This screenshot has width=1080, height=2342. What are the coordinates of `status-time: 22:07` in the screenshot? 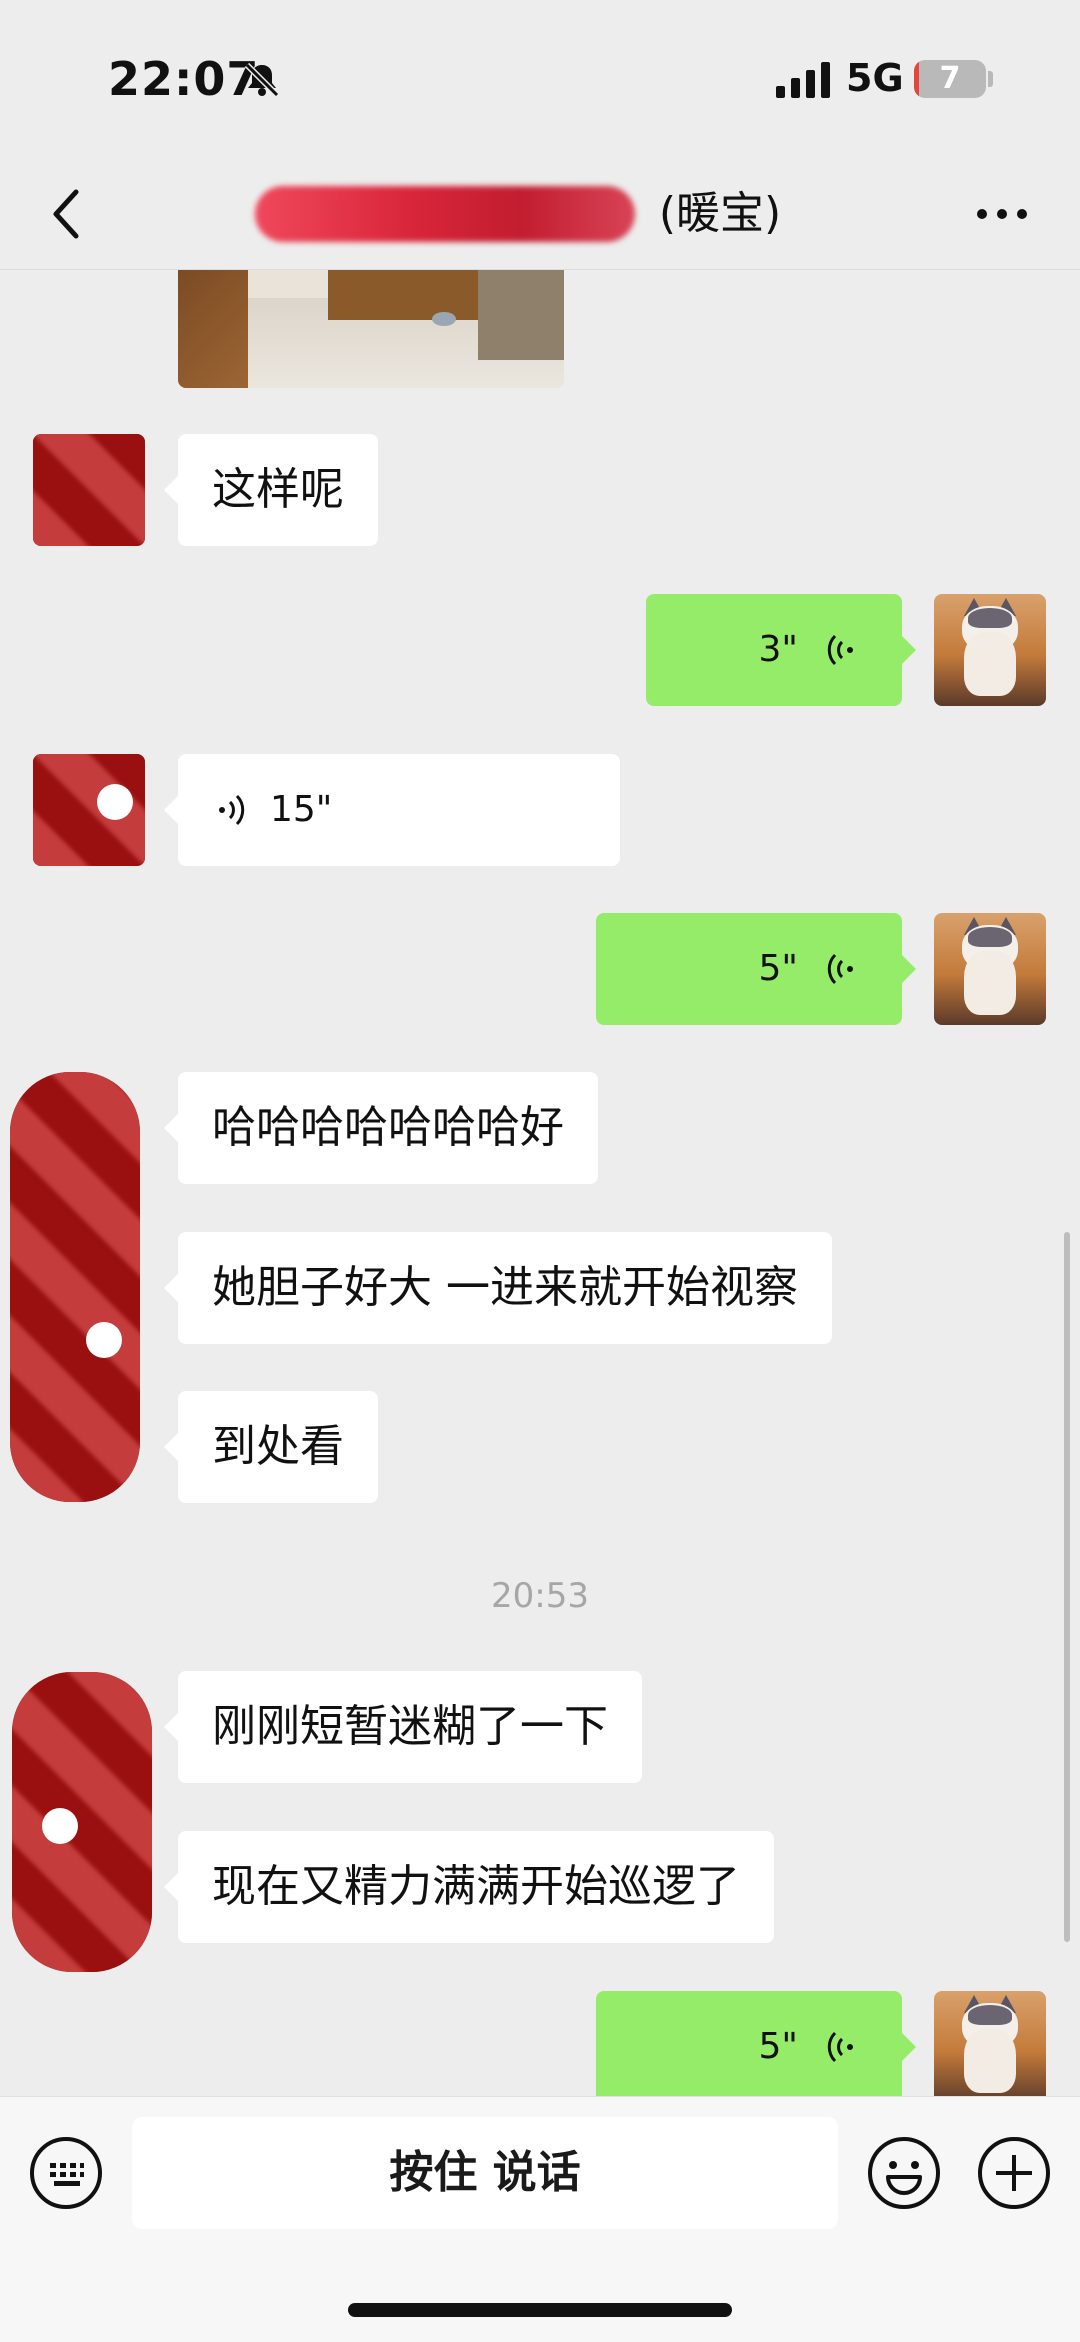 It's located at (184, 79).